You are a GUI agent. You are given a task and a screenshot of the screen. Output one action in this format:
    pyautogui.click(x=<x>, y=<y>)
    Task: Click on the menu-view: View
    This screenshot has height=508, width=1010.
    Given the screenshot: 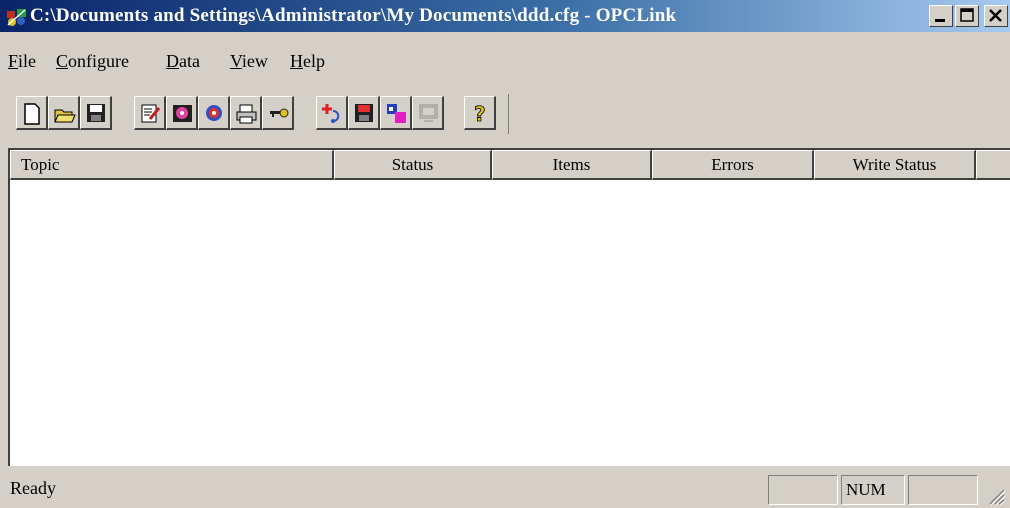 What is the action you would take?
    pyautogui.click(x=249, y=61)
    